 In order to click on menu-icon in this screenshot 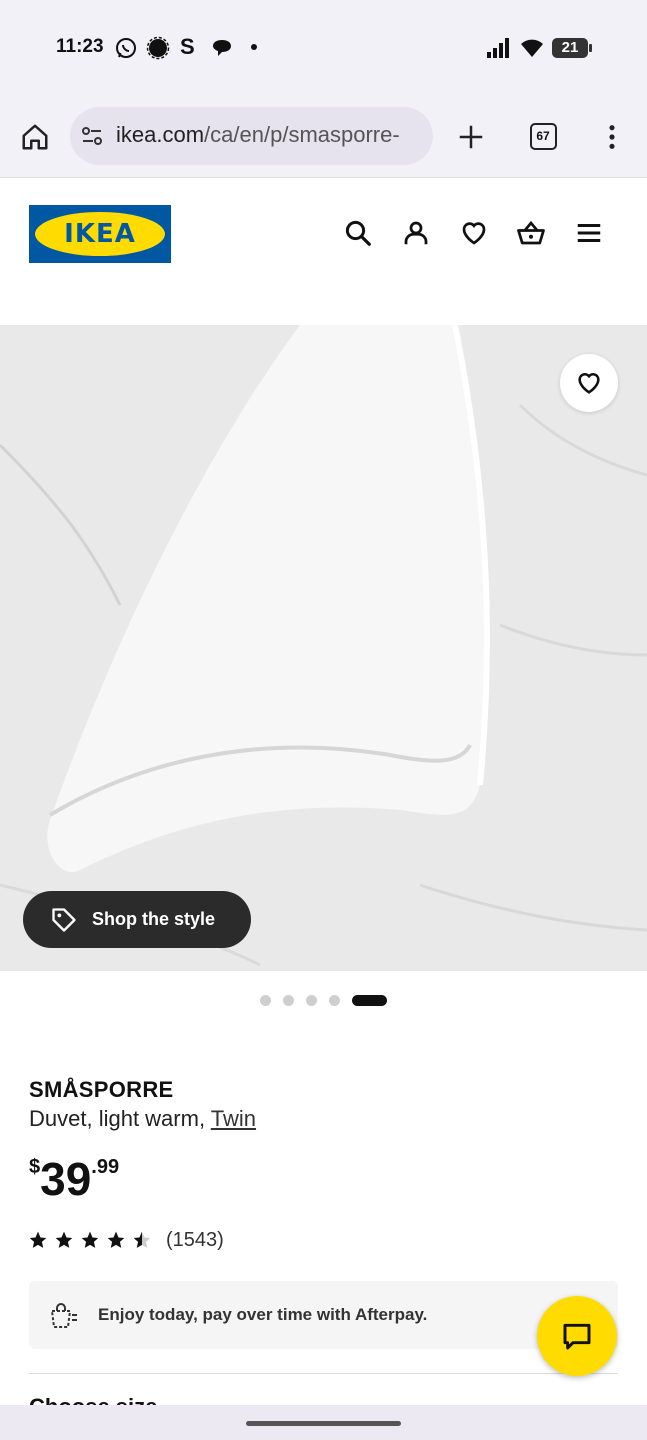, I will do `click(589, 233)`.